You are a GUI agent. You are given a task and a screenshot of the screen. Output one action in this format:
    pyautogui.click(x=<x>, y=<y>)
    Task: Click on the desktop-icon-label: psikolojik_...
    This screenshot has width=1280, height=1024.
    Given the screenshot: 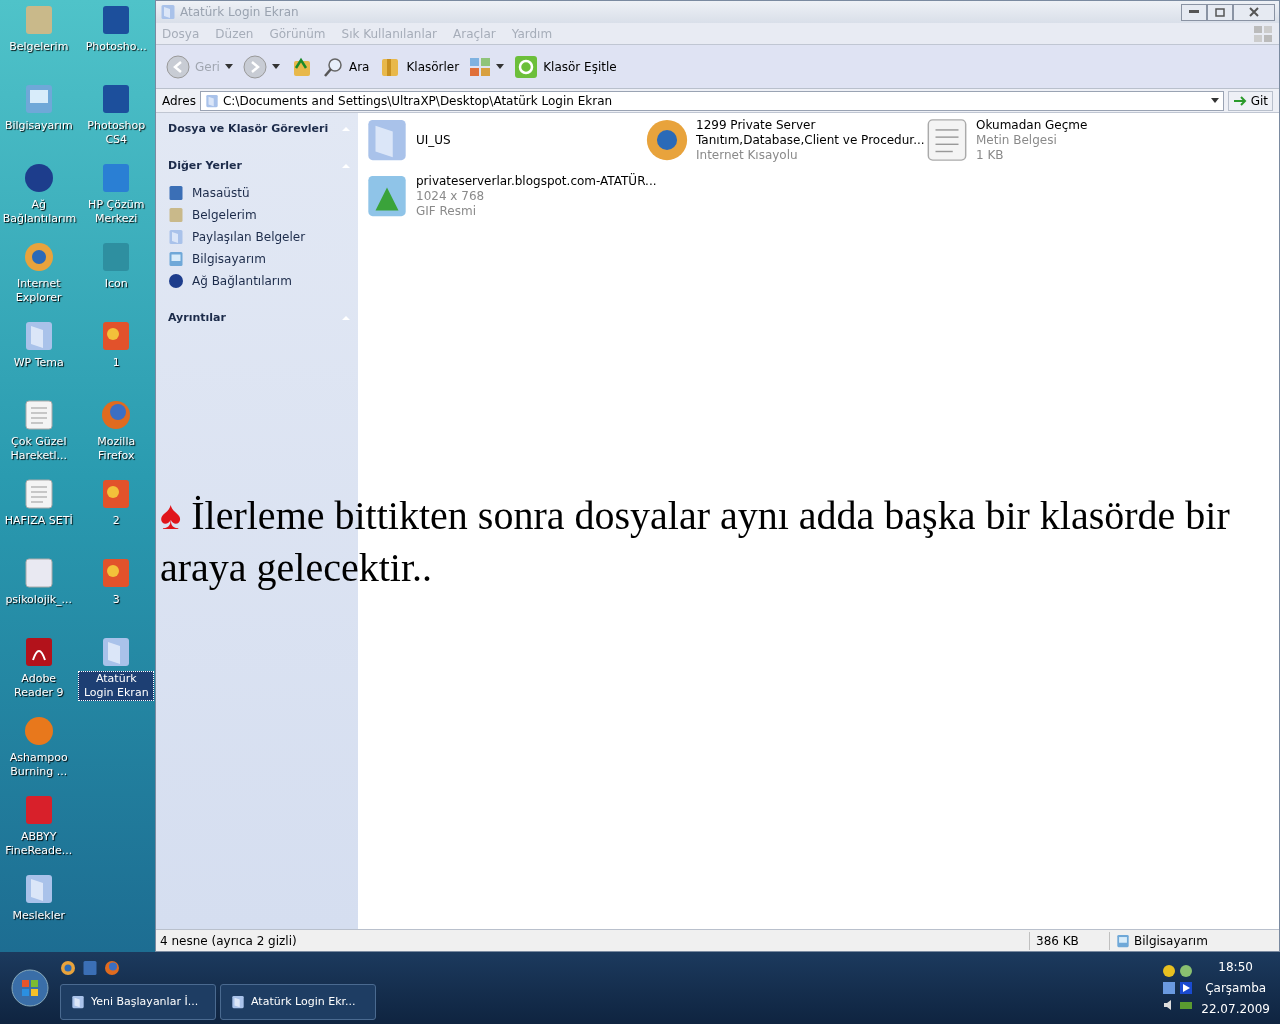 What is the action you would take?
    pyautogui.click(x=39, y=600)
    